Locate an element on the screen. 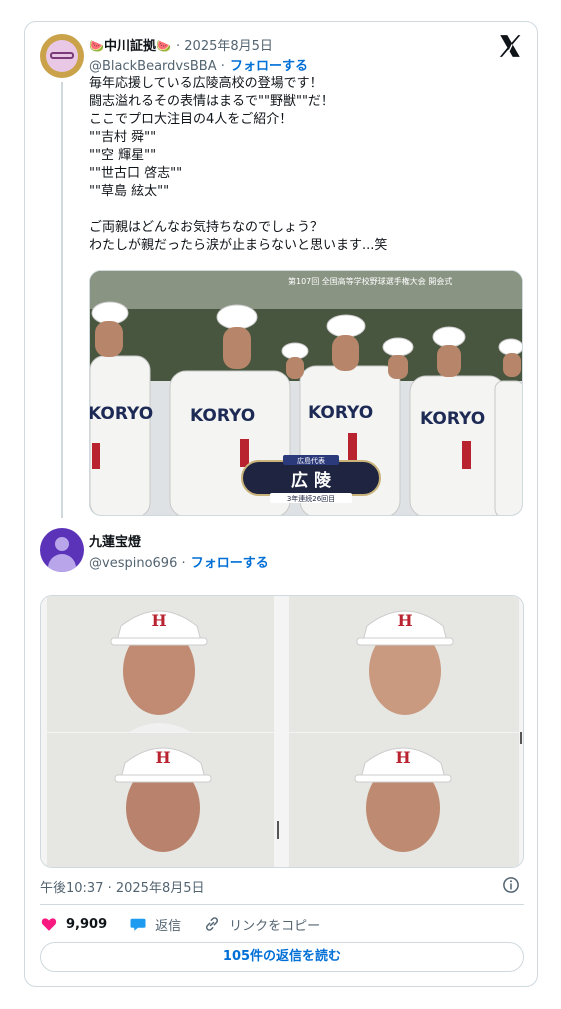 This screenshot has height=1009, width=561. author-header: 🍉中川証拠🍉 · 2025年8月5日 is located at coordinates (181, 44).